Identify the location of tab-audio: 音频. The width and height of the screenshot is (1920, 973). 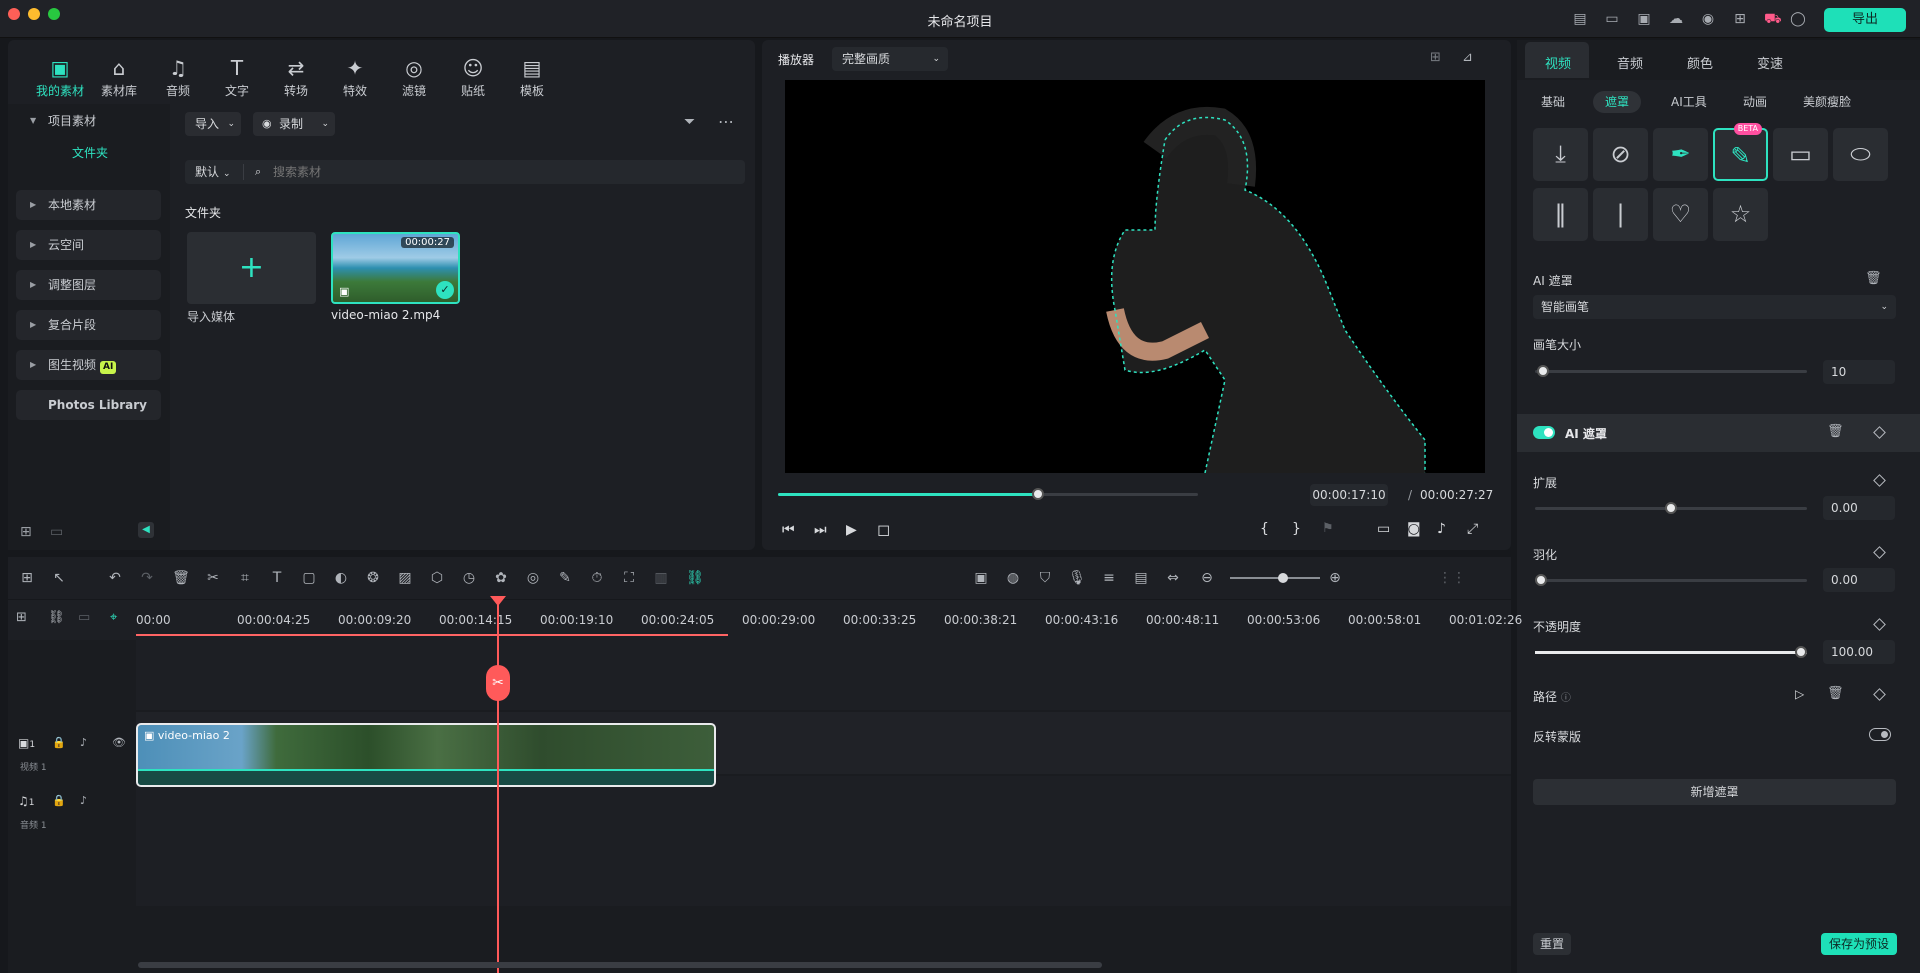
(1630, 62).